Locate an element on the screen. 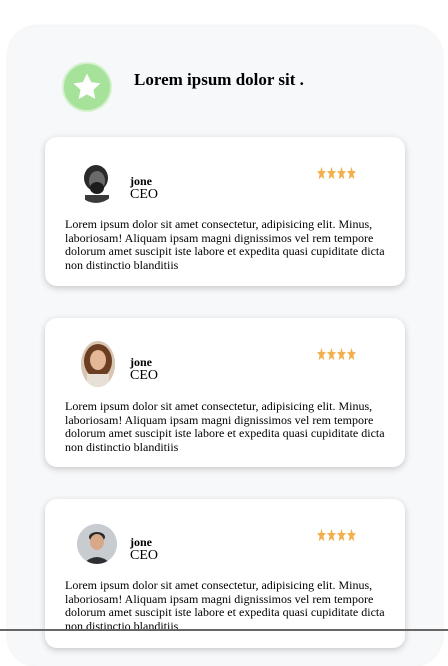  star-badge-icon is located at coordinates (87, 87).